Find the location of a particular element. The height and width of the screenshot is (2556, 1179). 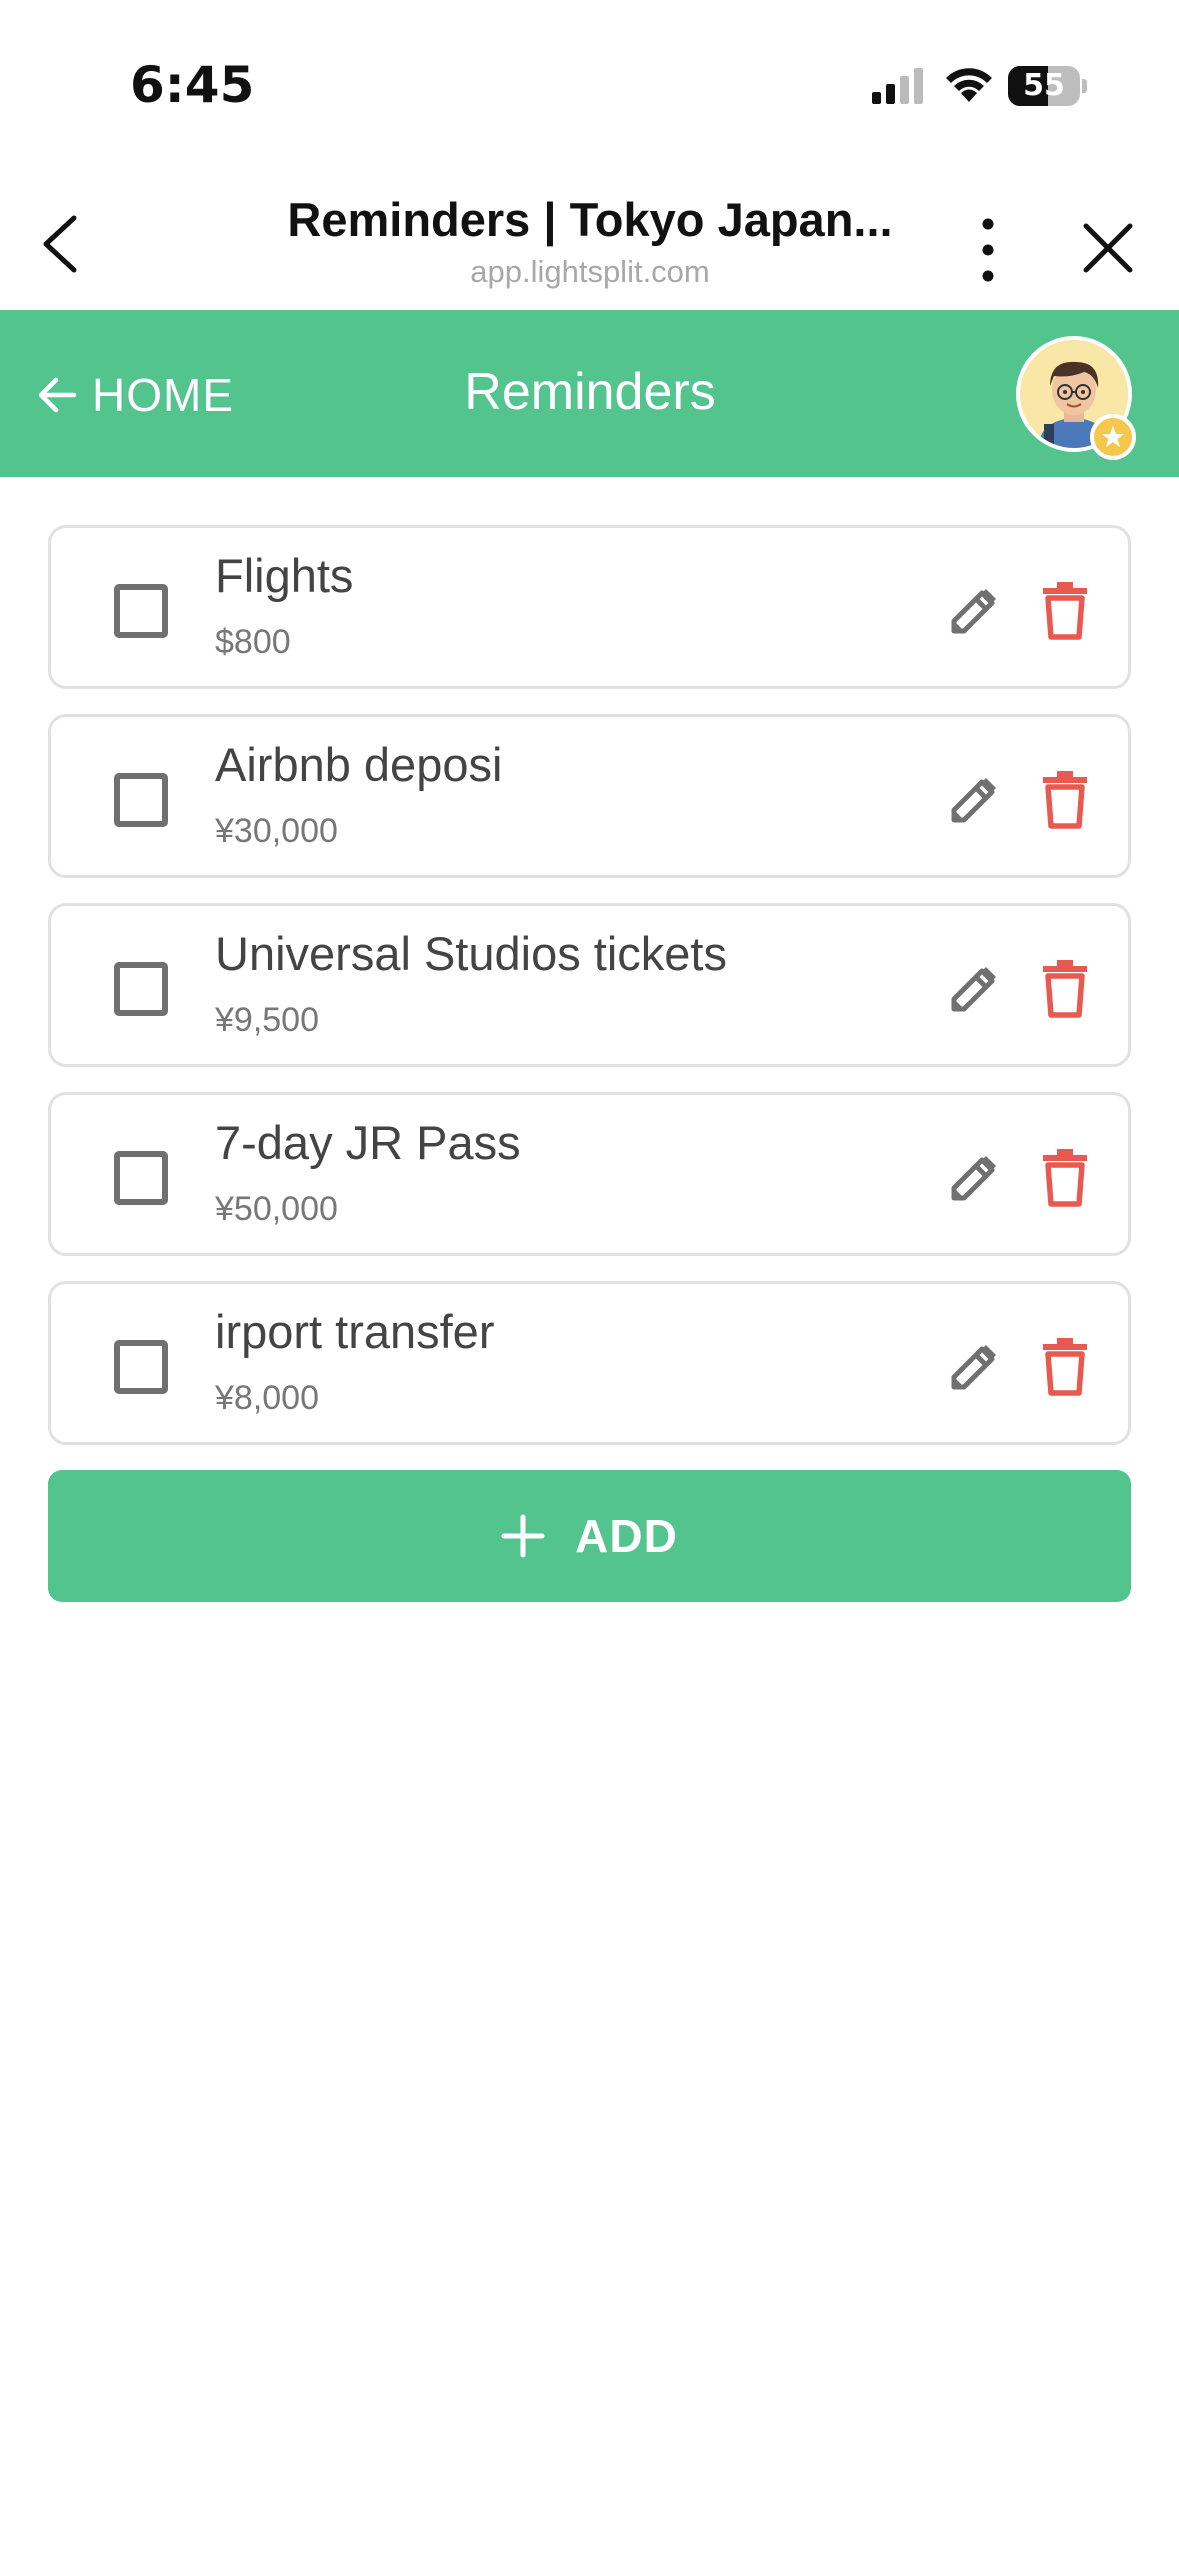

reminder-amount: ¥9,500 is located at coordinates (267, 1020).